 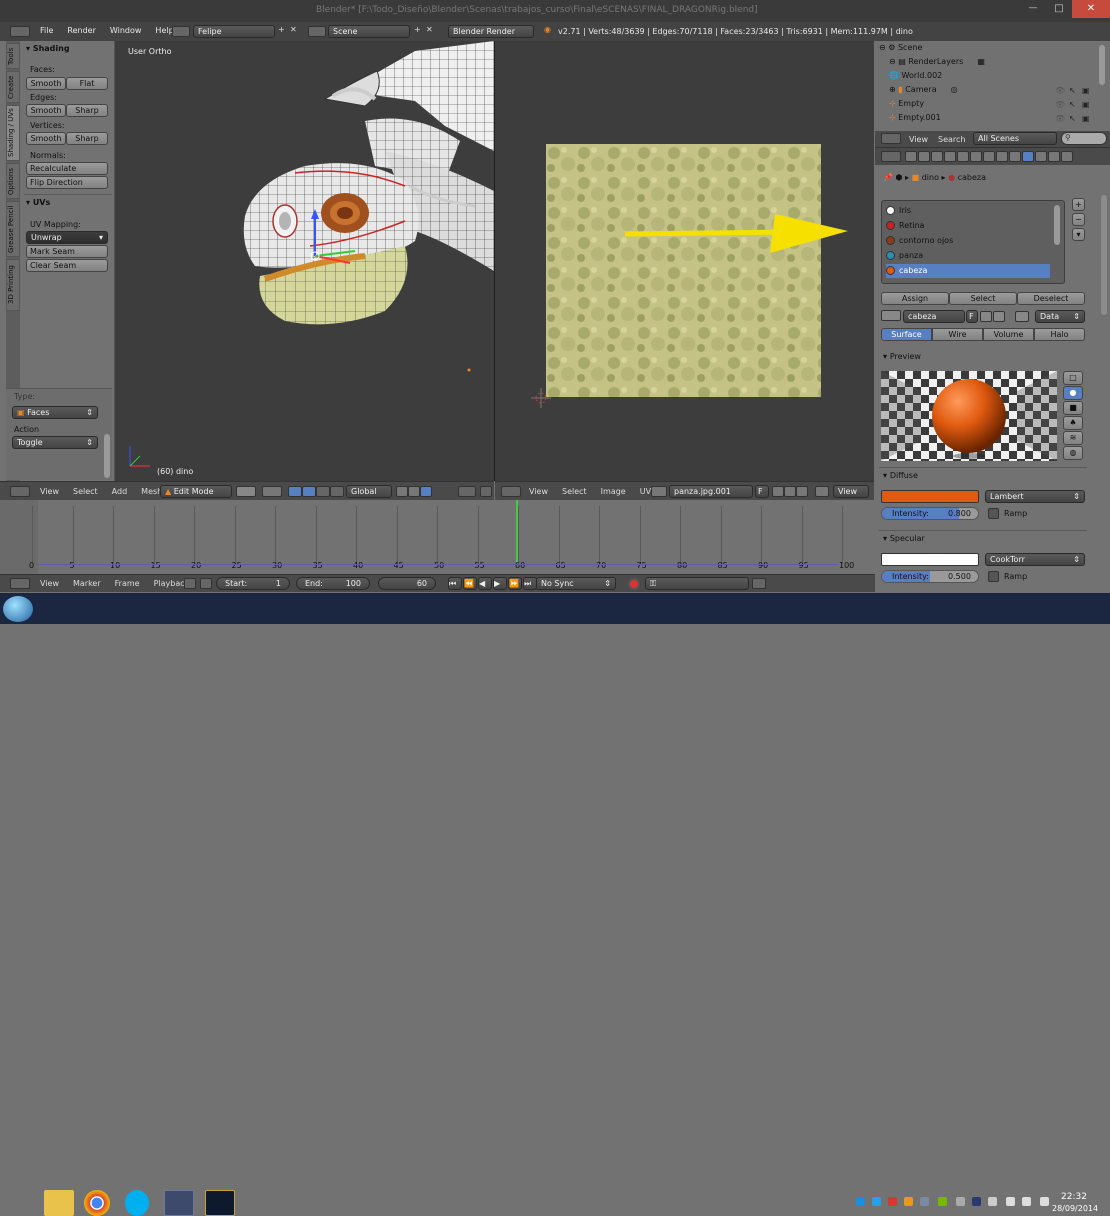 What do you see at coordinates (1059, 334) in the screenshot?
I see `tab-halo: Halo` at bounding box center [1059, 334].